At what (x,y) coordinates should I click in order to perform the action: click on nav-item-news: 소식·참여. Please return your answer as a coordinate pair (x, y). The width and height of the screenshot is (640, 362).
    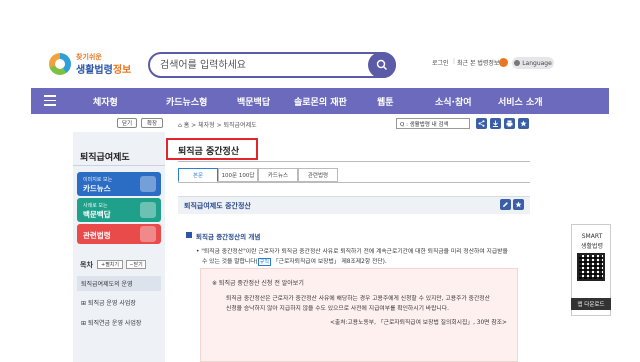
    Looking at the image, I should click on (453, 101).